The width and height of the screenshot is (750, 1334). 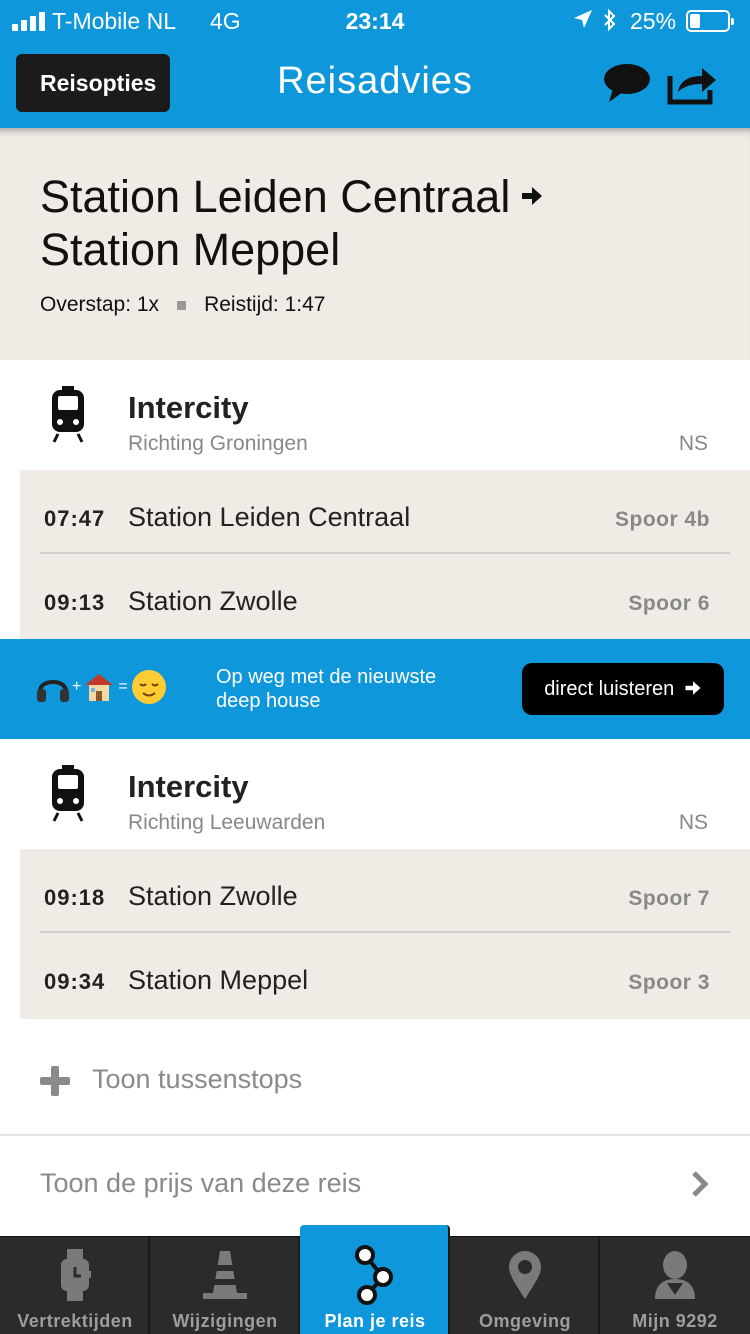 I want to click on promo-text: Op weg met de nieuwste deep house, so click(x=326, y=689).